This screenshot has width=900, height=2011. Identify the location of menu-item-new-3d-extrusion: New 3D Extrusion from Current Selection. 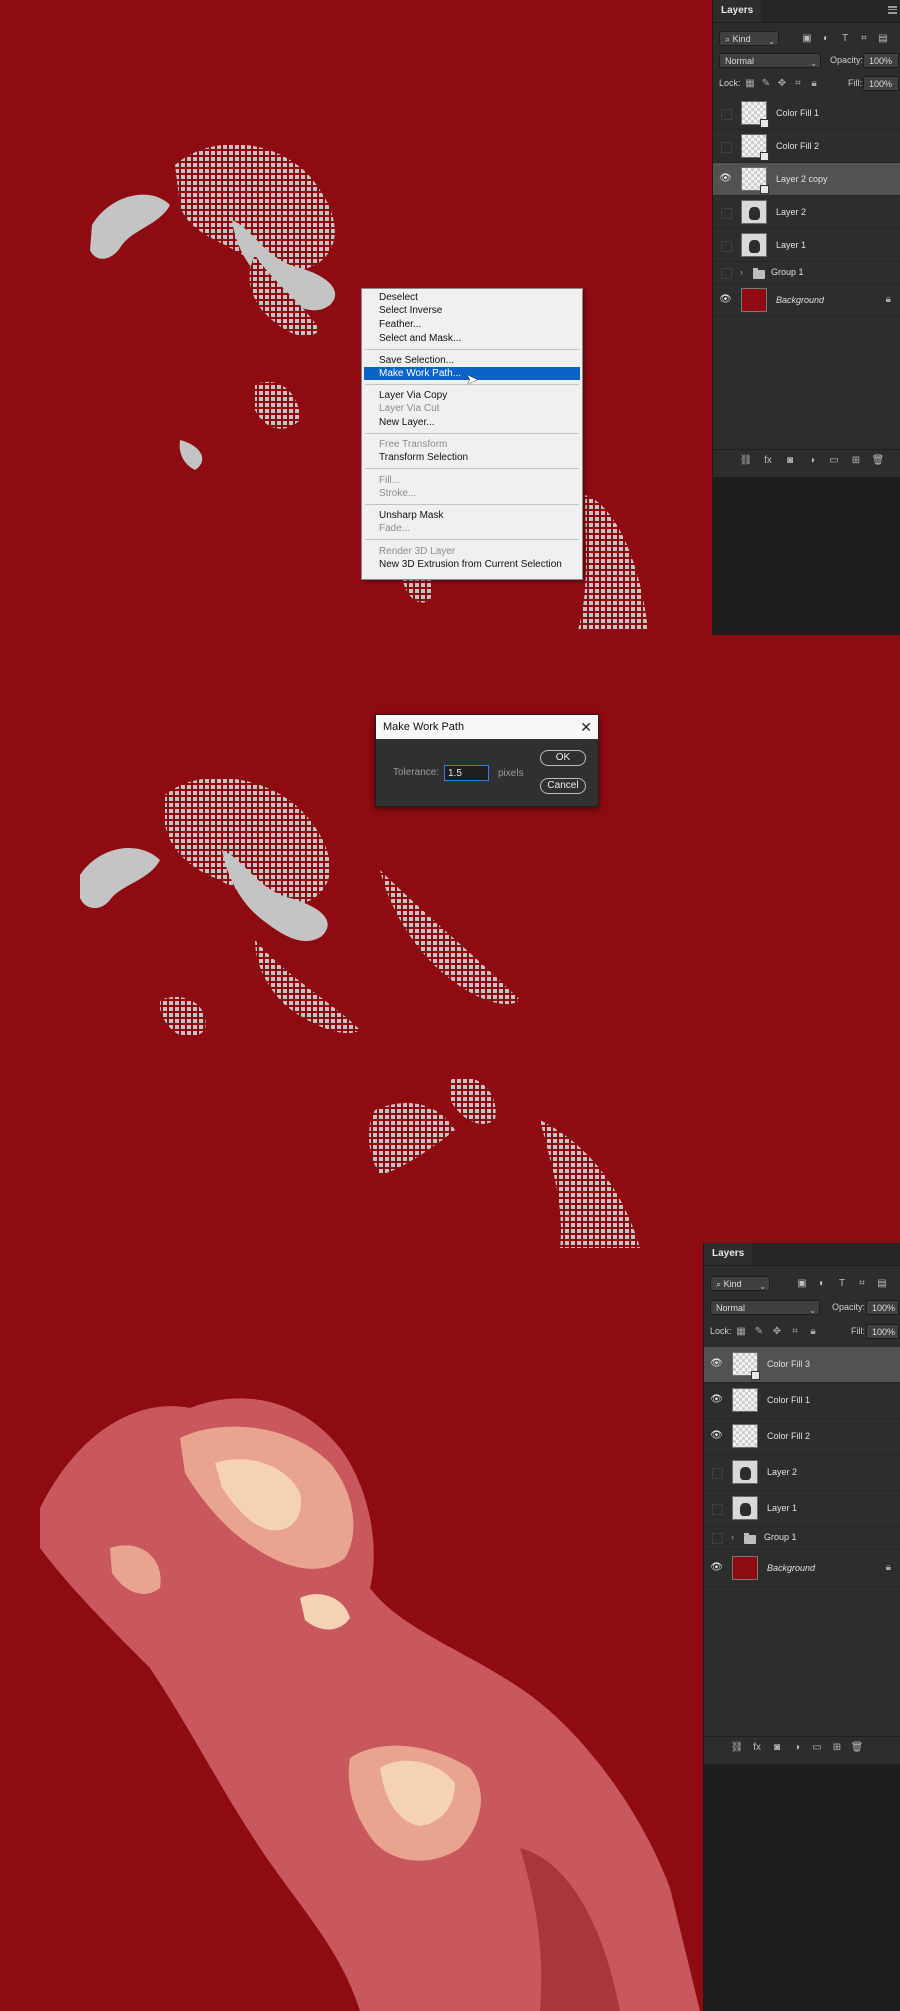
(472, 564).